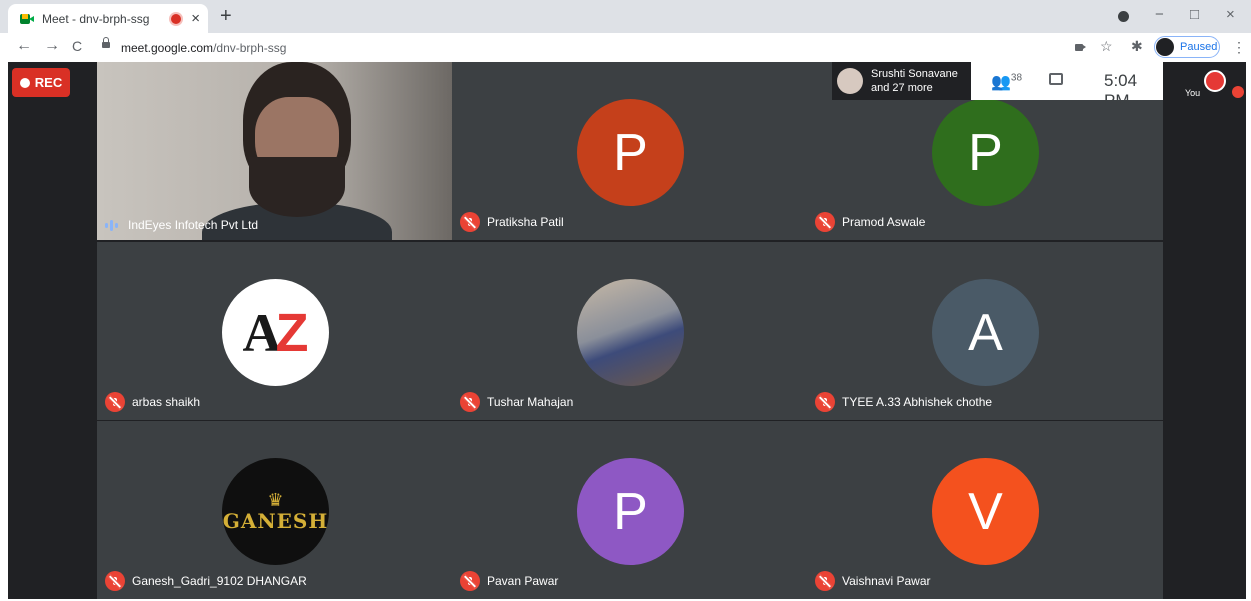  I want to click on crown-icon: ♛, so click(275, 499).